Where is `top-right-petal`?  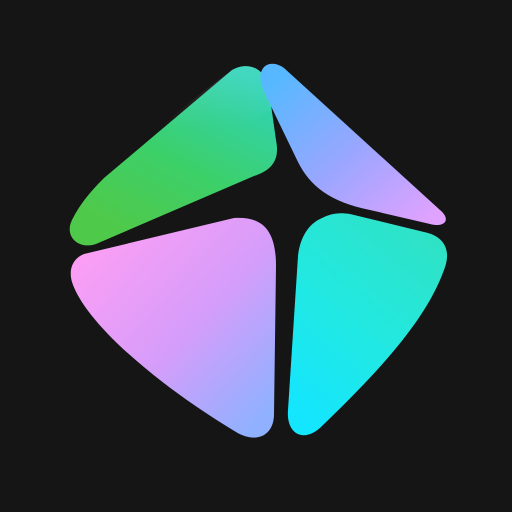
top-right-petal is located at coordinates (353, 144).